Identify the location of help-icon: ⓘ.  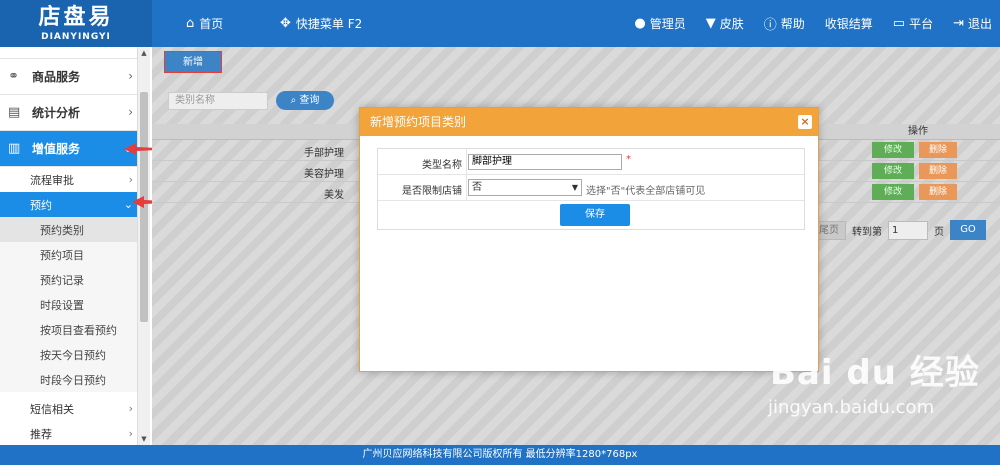
(770, 25).